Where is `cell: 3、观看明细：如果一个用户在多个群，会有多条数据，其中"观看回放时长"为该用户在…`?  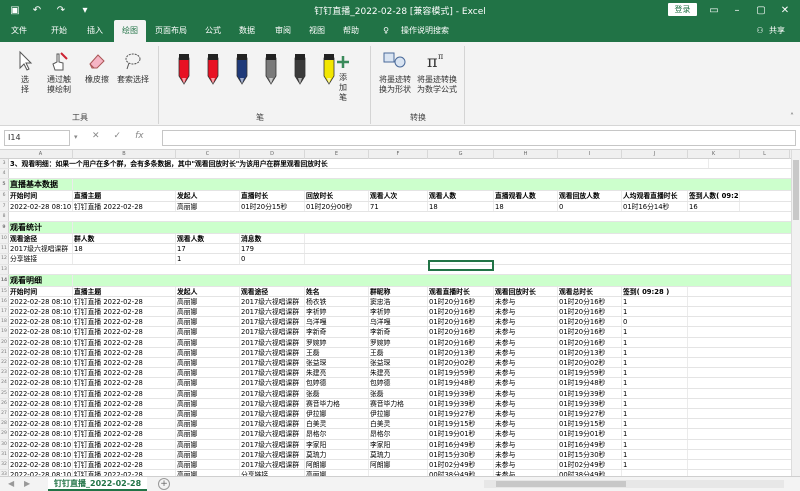 cell: 3、观看明细：如果一个用户在多个群，会有多条数据，其中"观看回放时长"为该用户在… is located at coordinates (359, 164).